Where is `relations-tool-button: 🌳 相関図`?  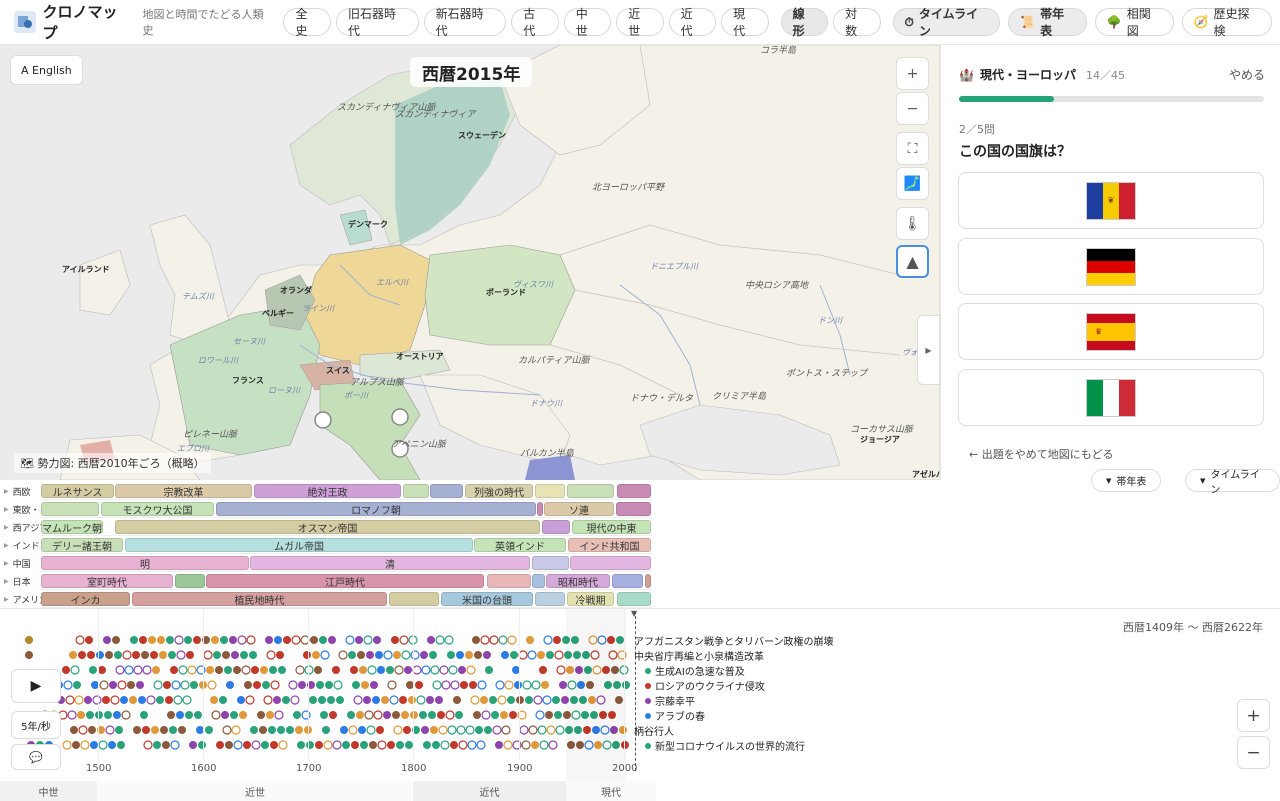 relations-tool-button: 🌳 相関図 is located at coordinates (1134, 22).